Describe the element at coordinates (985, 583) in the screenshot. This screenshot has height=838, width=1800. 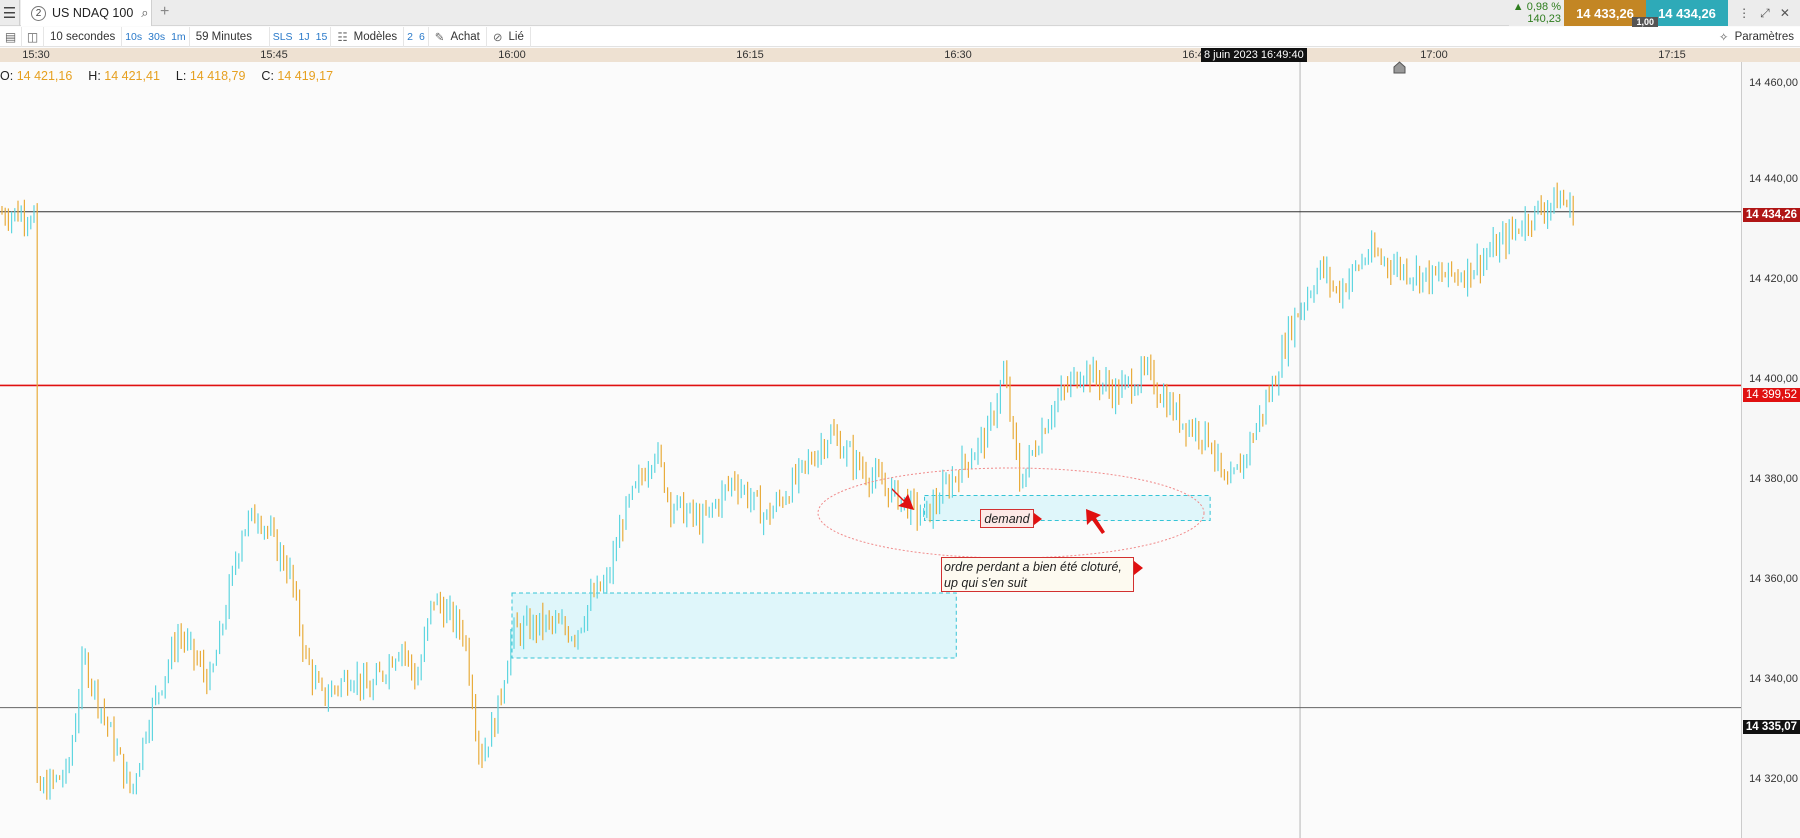
I see `note-line-2: up qui s'en suit` at that location.